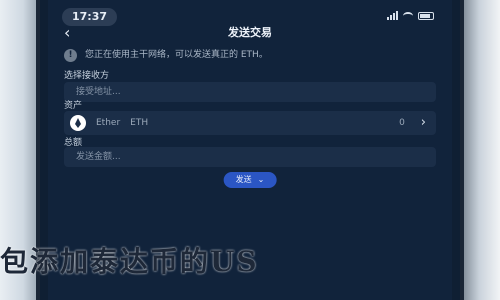 Image resolution: width=500 pixels, height=300 pixels. I want to click on overlay-banner: 包添加泰达币的US, so click(250, 262).